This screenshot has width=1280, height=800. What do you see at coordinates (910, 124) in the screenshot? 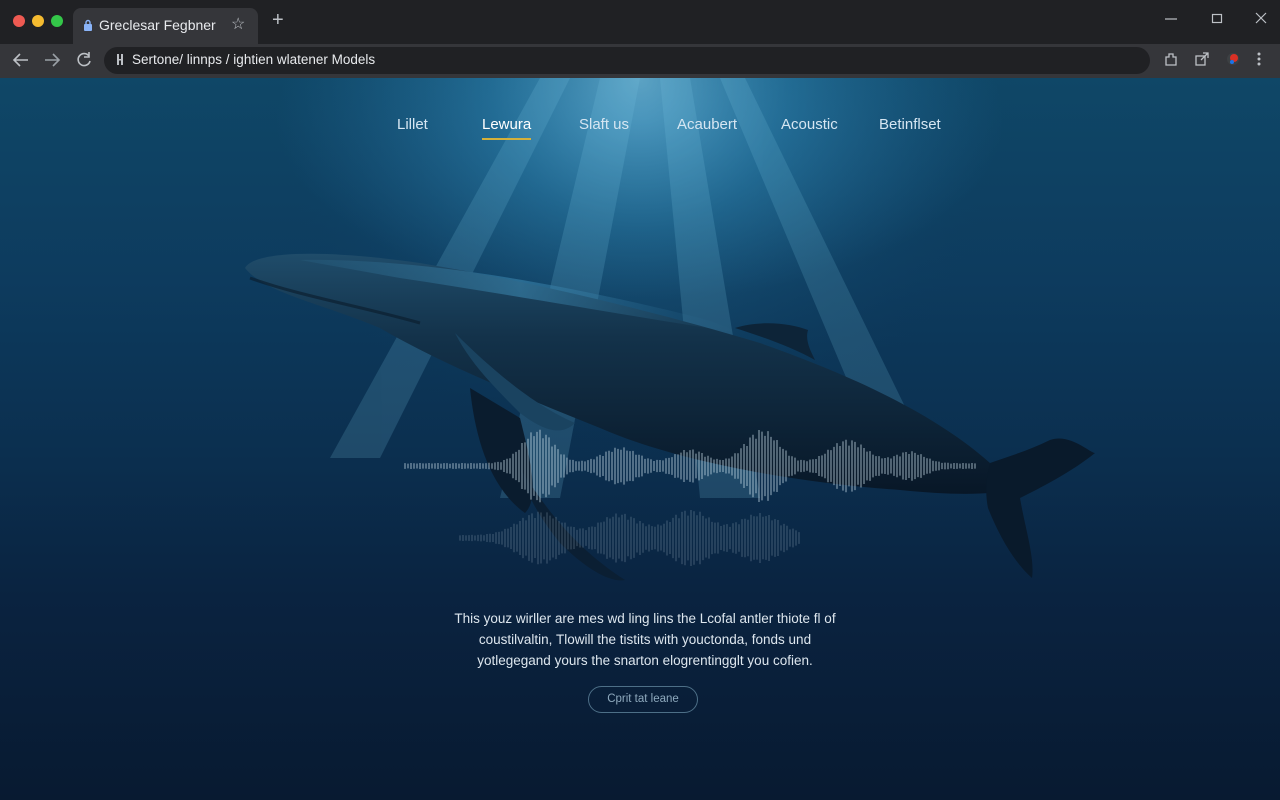
I see `nav-item-betinflset: Betinflset` at bounding box center [910, 124].